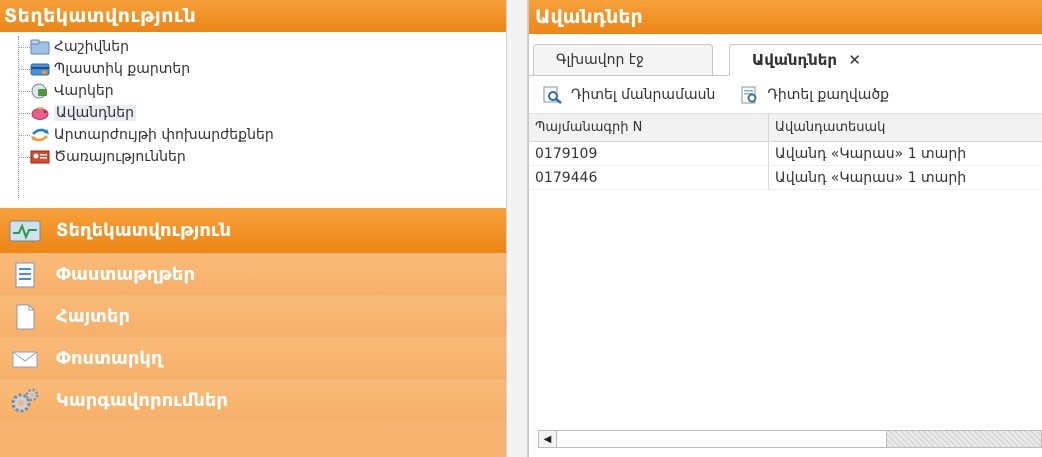 This screenshot has height=457, width=1042. Describe the element at coordinates (649, 153) in the screenshot. I see `contract-number-cell: 0179109` at that location.